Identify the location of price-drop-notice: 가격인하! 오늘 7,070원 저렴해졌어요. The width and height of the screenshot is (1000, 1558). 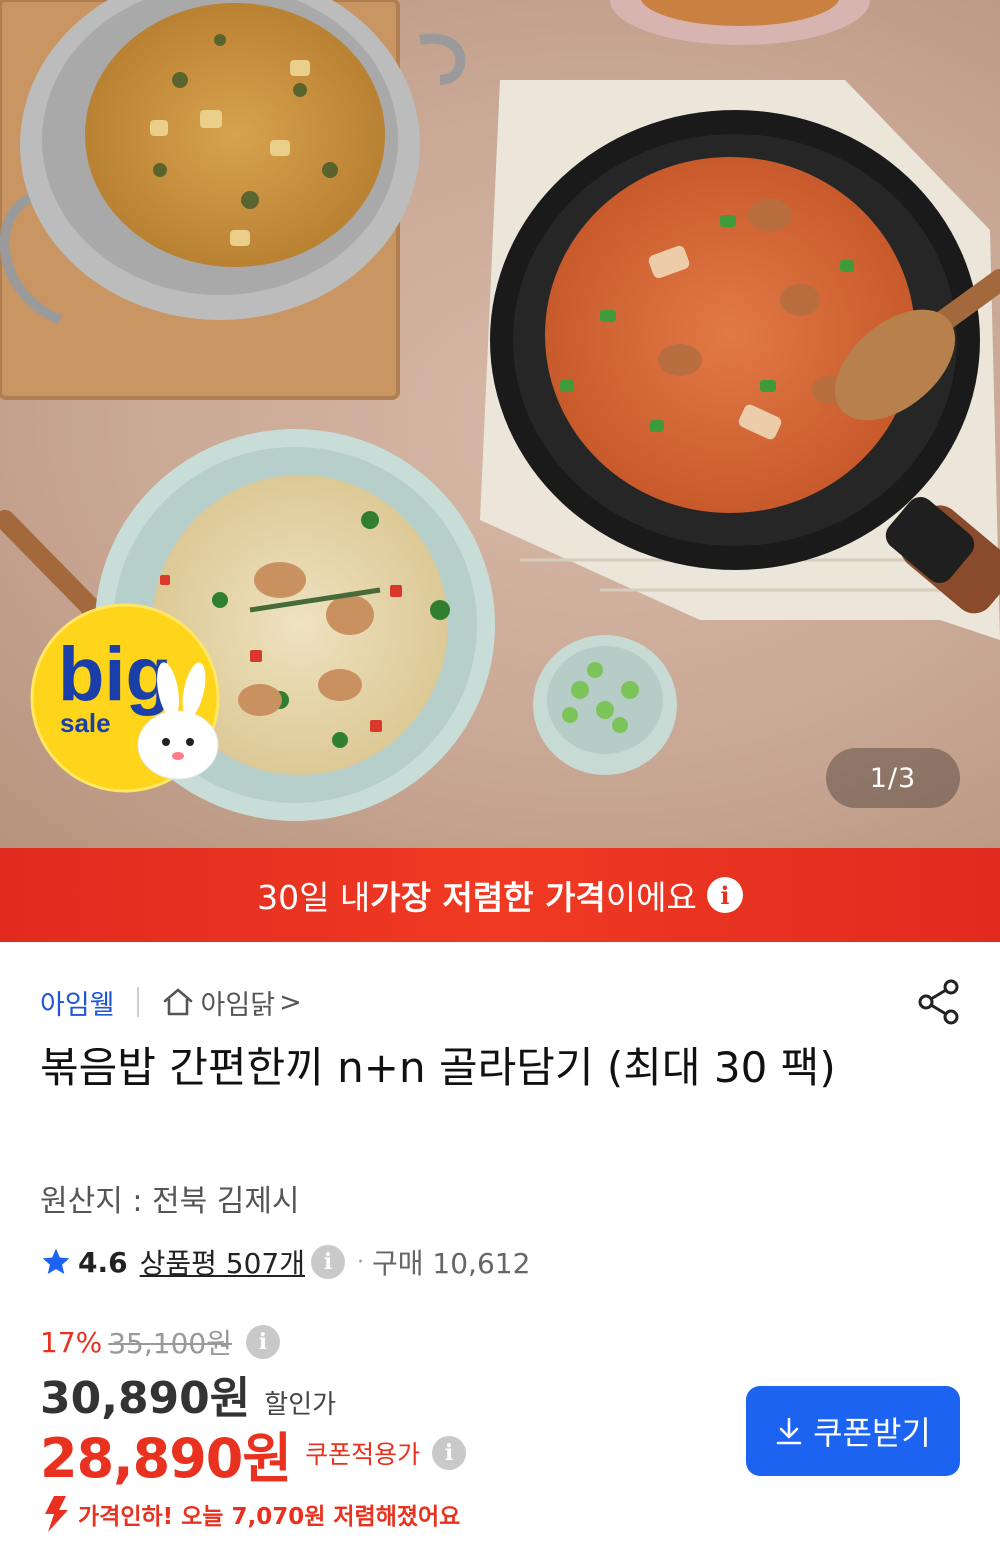
(250, 1514).